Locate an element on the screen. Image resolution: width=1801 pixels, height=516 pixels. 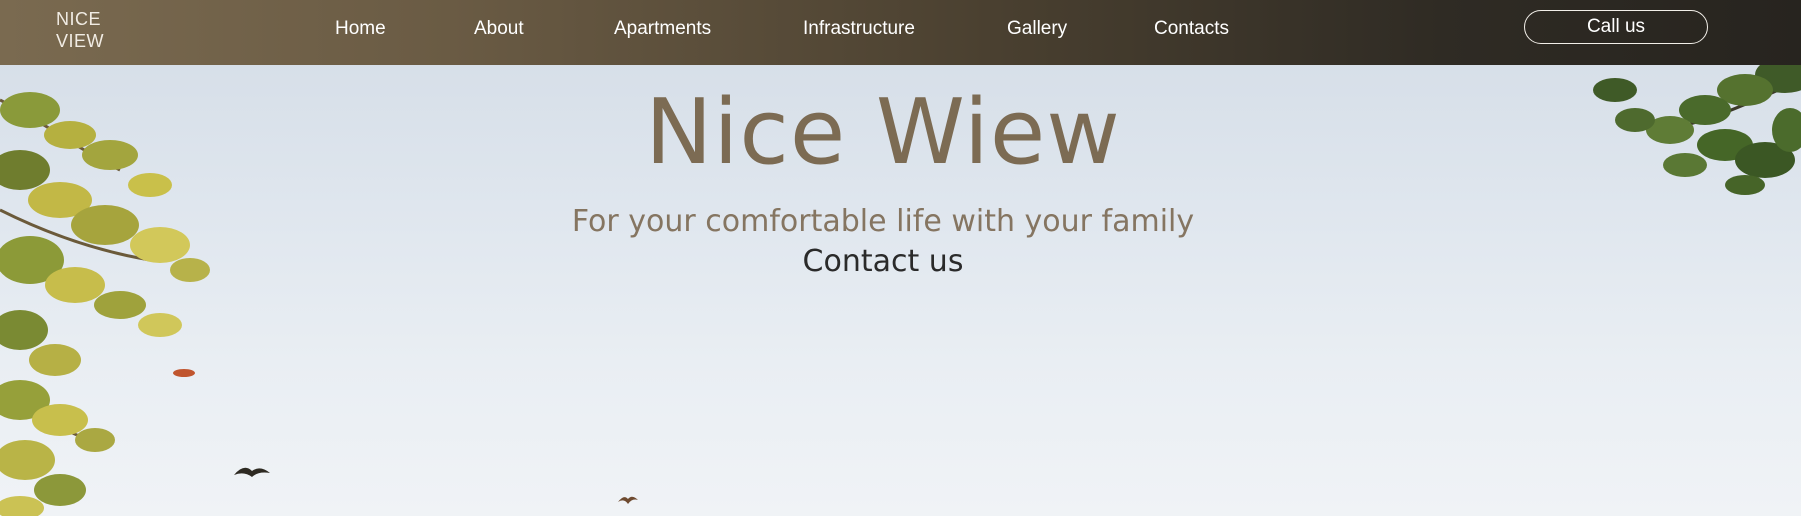
contact-us-link: Contact us is located at coordinates (883, 261).